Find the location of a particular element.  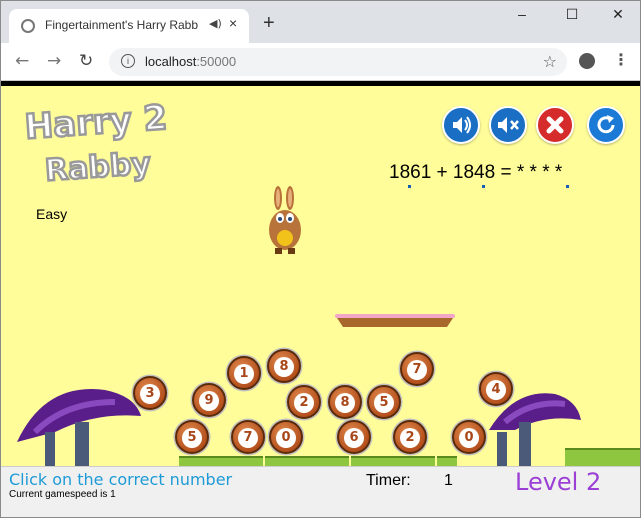

site-info-icon: i is located at coordinates (128, 61).